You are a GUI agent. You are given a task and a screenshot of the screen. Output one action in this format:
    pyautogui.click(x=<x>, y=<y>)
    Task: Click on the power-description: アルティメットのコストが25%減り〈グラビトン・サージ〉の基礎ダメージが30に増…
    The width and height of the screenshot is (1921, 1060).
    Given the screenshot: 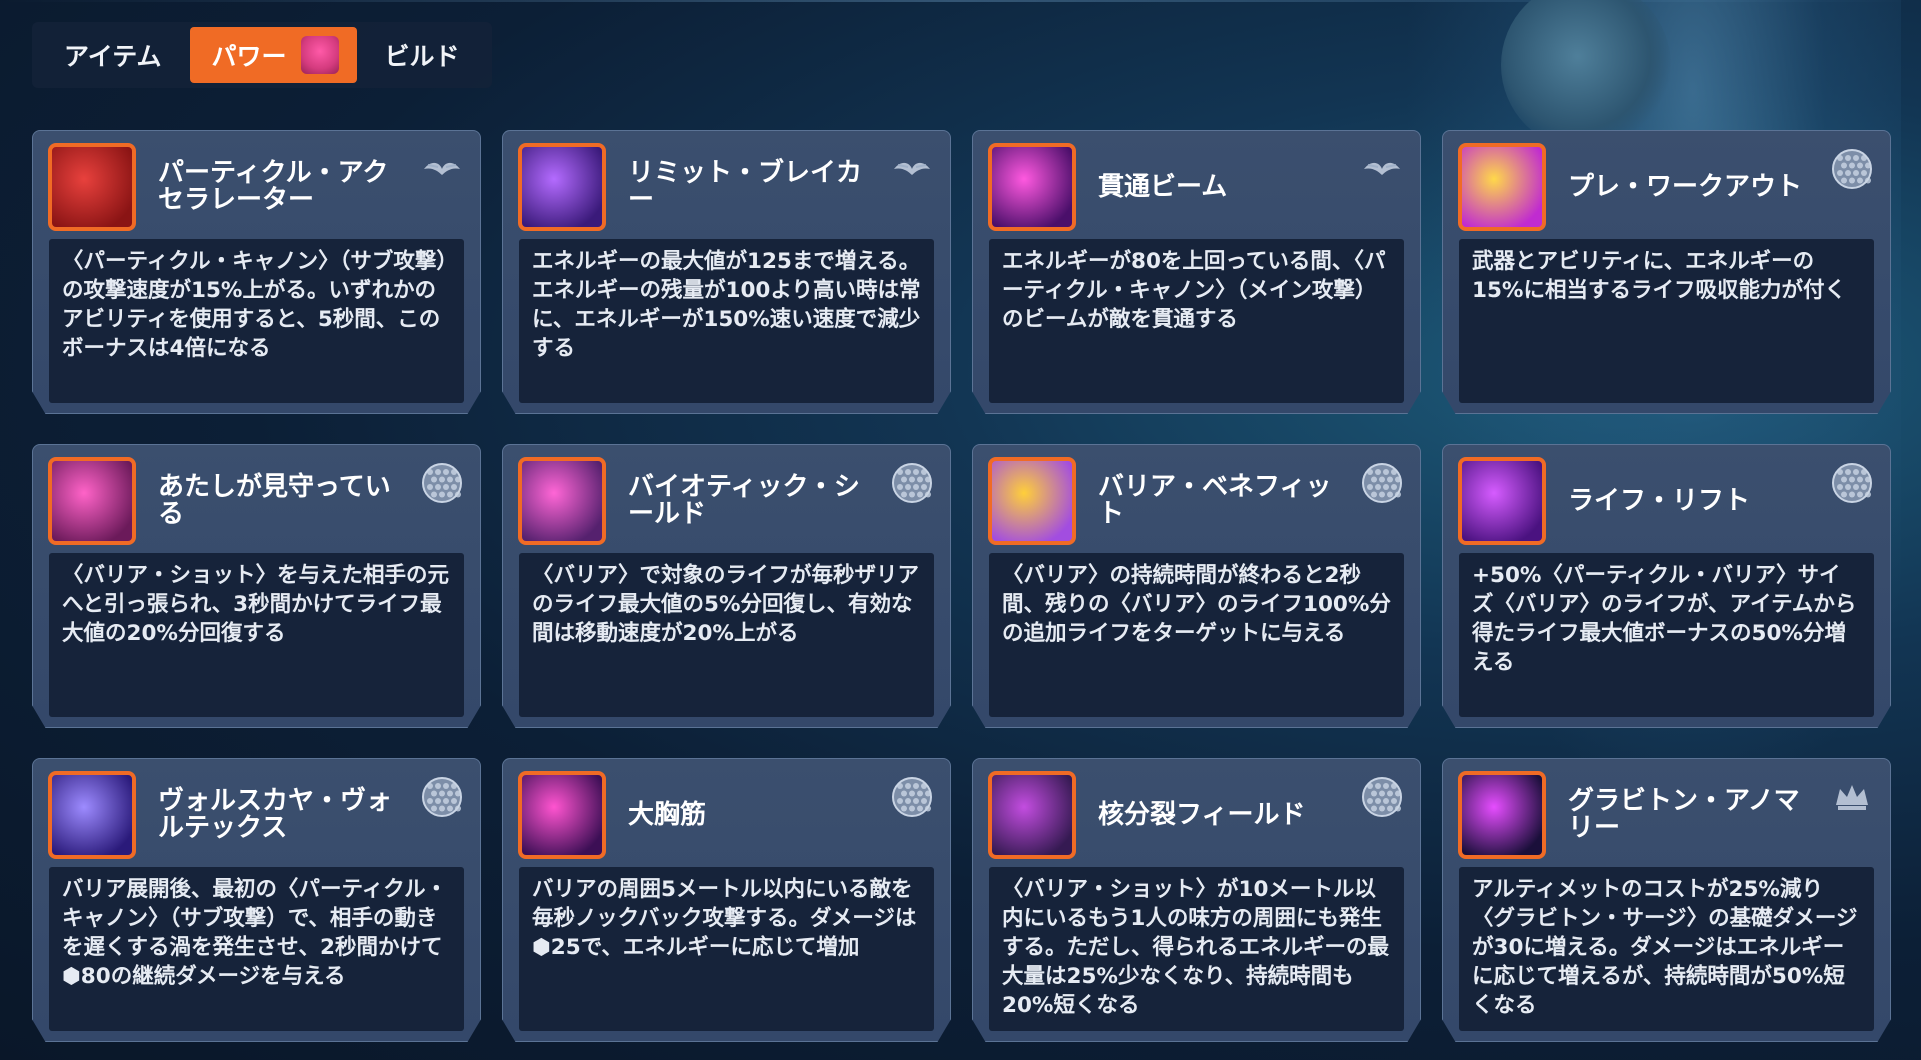 What is the action you would take?
    pyautogui.click(x=1666, y=949)
    